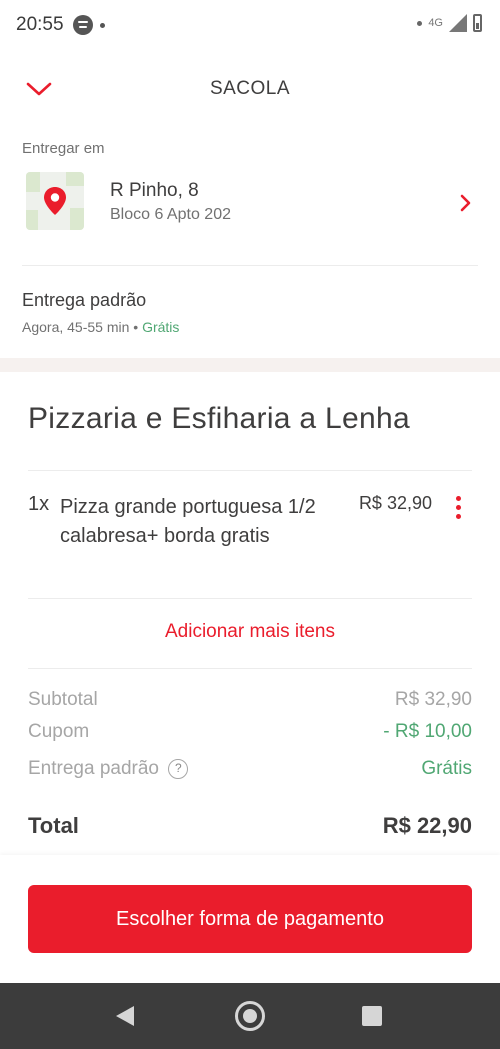  What do you see at coordinates (427, 731) in the screenshot?
I see `coupon-value: - R$ 10,00` at bounding box center [427, 731].